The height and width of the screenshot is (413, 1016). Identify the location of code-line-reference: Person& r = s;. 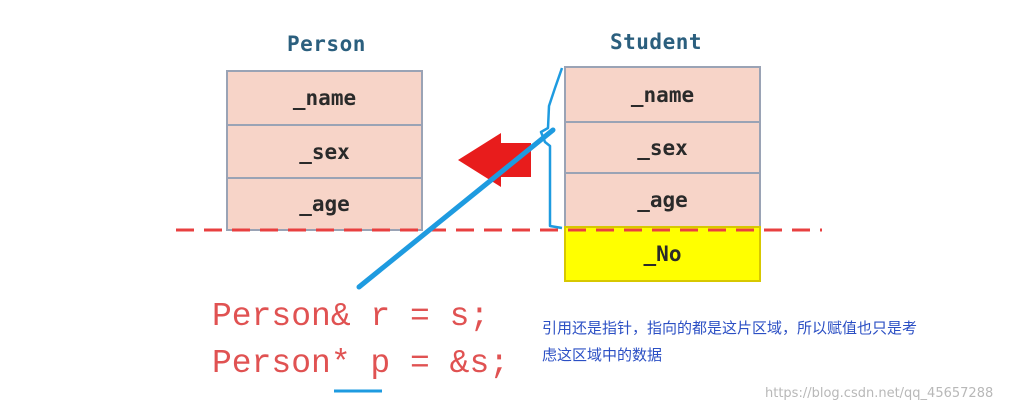
(351, 316).